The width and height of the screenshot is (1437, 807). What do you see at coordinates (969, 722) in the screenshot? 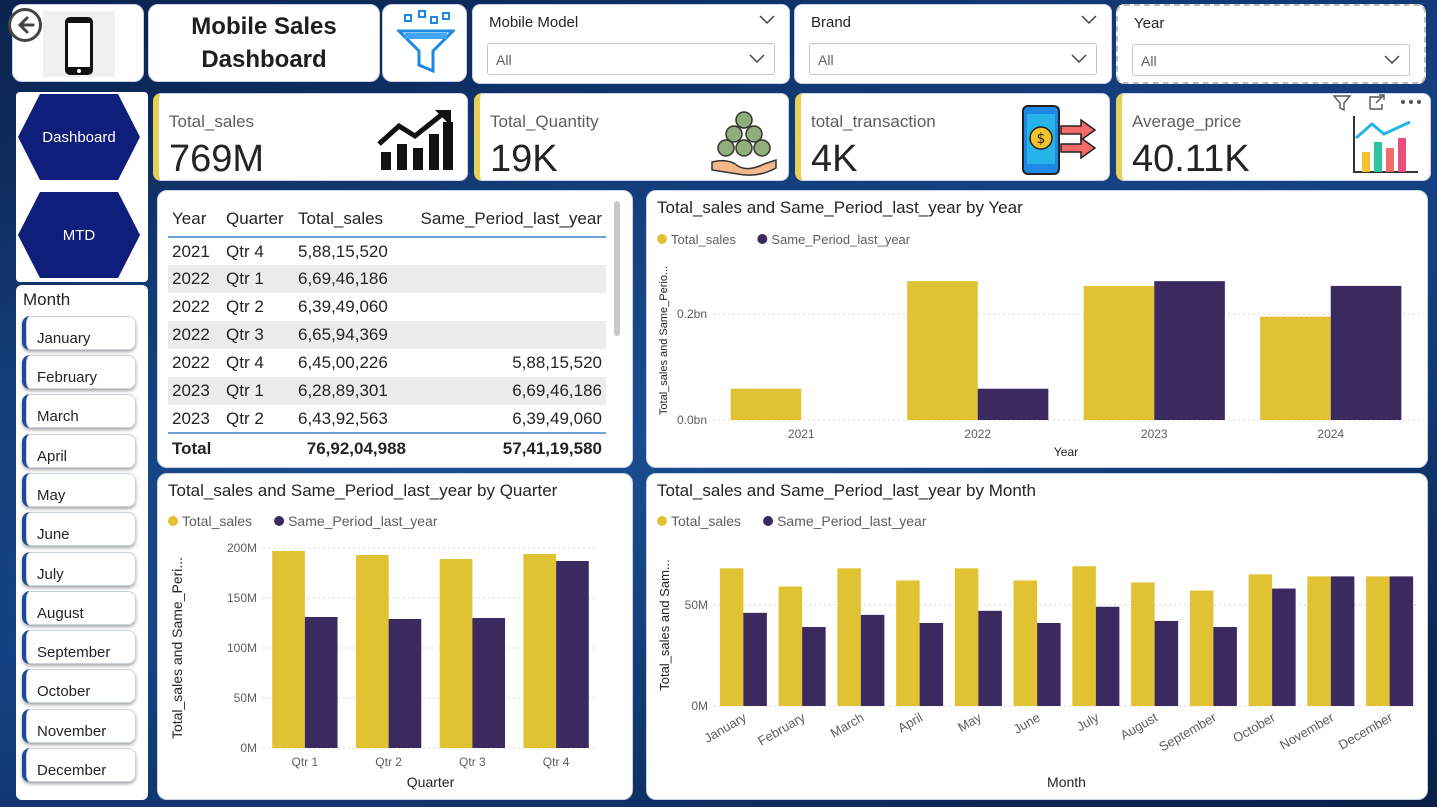
I see `x-tick-label: May` at bounding box center [969, 722].